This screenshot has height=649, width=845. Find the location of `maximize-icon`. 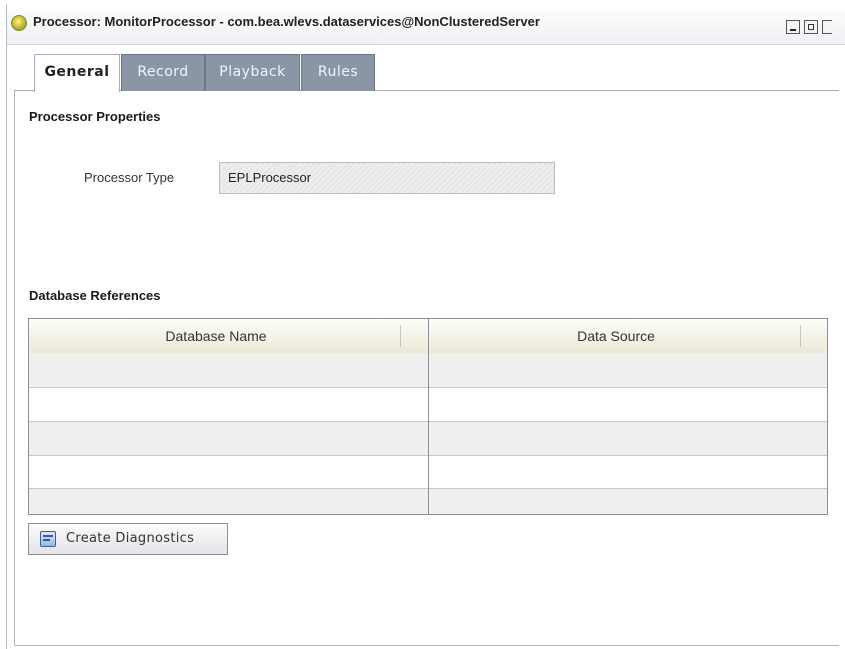

maximize-icon is located at coordinates (811, 27).